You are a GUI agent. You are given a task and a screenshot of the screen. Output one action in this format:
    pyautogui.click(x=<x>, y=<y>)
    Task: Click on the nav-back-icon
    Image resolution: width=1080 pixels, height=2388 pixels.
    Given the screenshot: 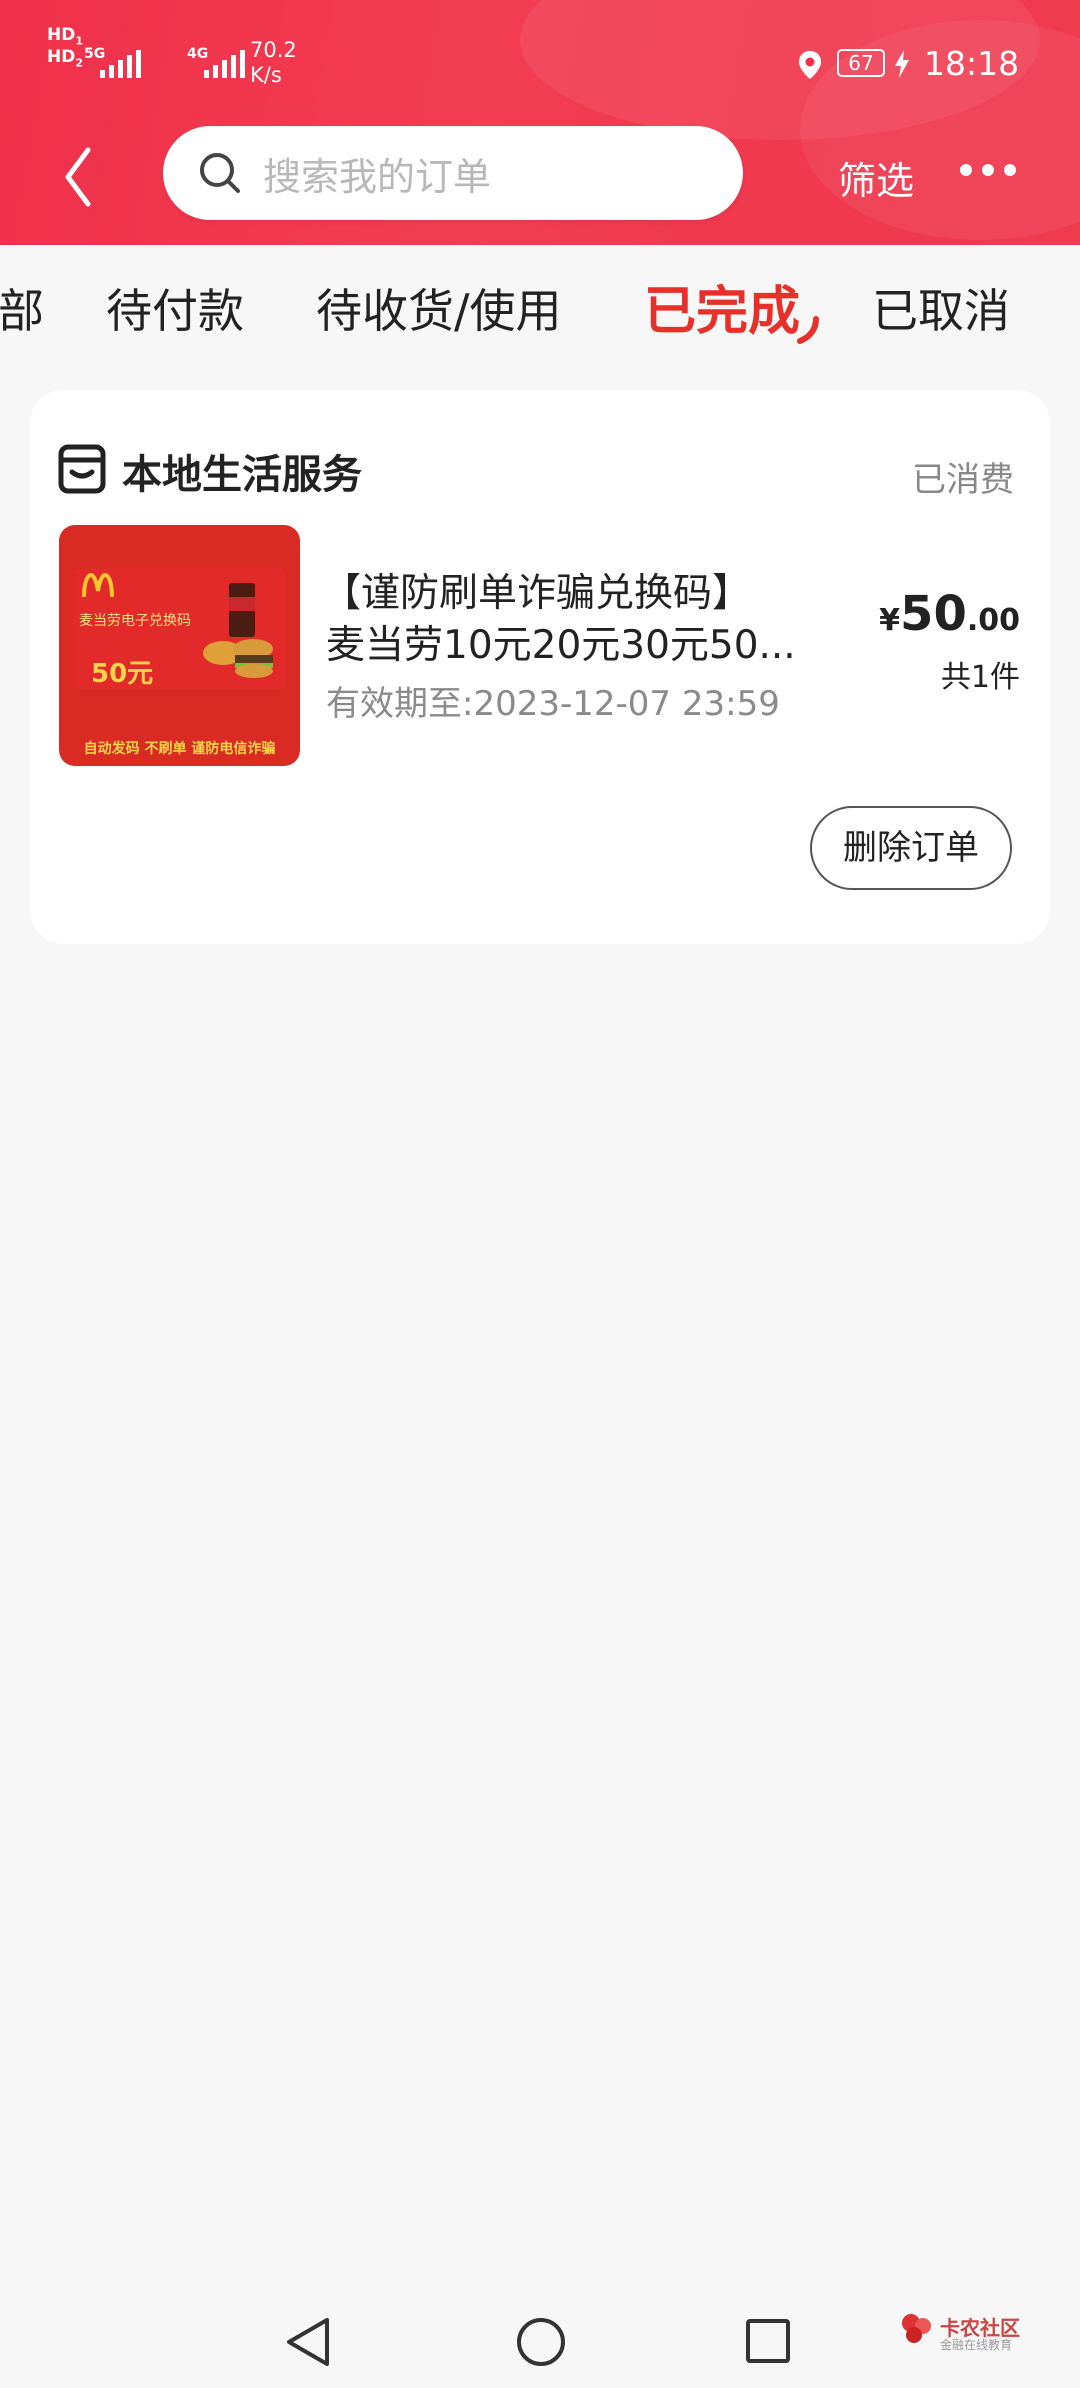 What is the action you would take?
    pyautogui.click(x=308, y=2342)
    